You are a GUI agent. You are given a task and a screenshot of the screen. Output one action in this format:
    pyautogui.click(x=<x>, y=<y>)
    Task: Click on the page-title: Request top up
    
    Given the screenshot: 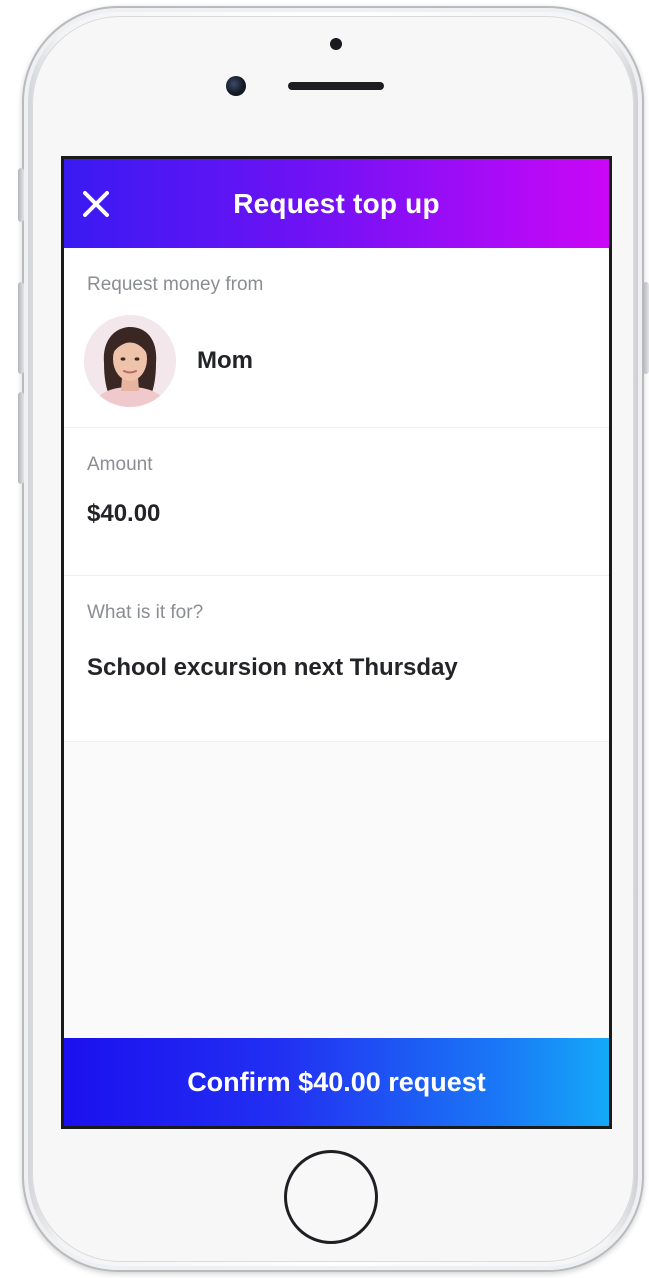 What is the action you would take?
    pyautogui.click(x=336, y=203)
    